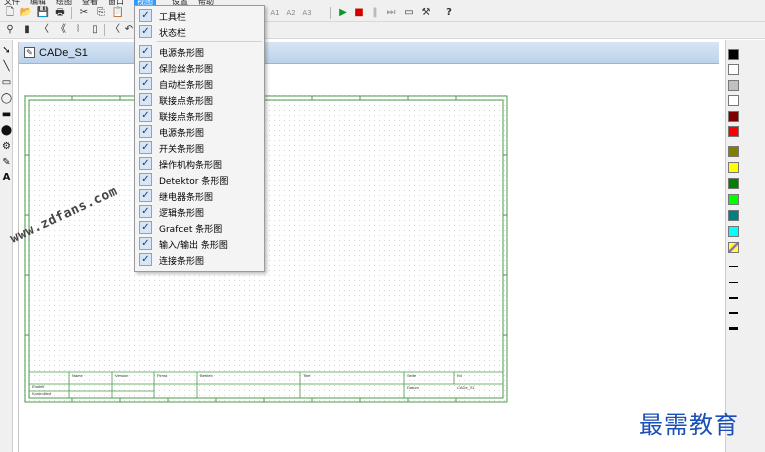 Image resolution: width=765 pixels, height=452 pixels. Describe the element at coordinates (291, 13) in the screenshot. I see `zoom-a2-icon: A2` at that location.